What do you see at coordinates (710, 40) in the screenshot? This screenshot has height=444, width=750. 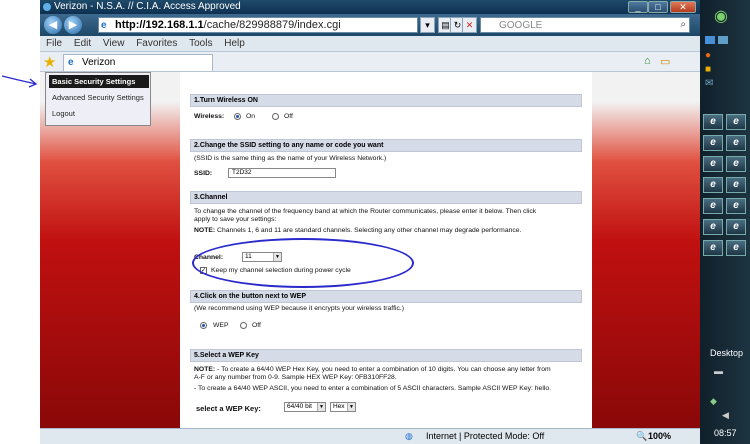 I see `desktop-icon` at bounding box center [710, 40].